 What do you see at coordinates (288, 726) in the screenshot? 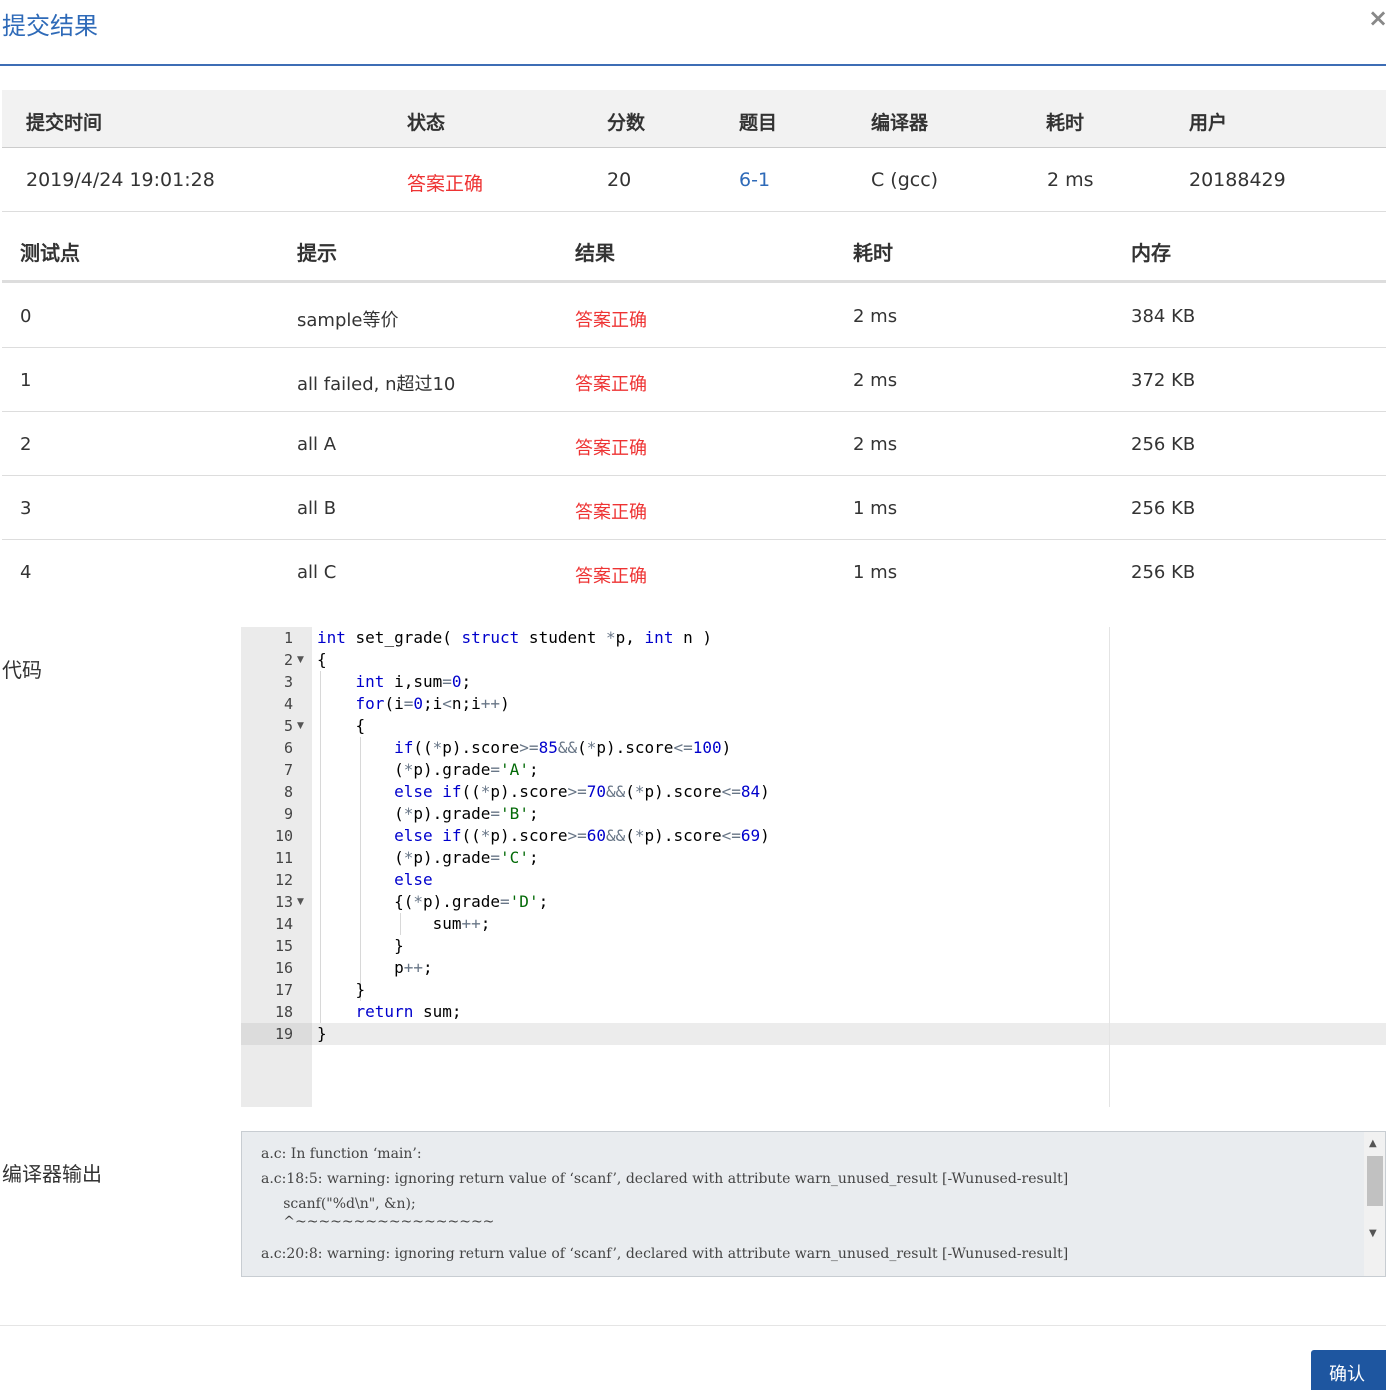
I see `line-number: 5` at bounding box center [288, 726].